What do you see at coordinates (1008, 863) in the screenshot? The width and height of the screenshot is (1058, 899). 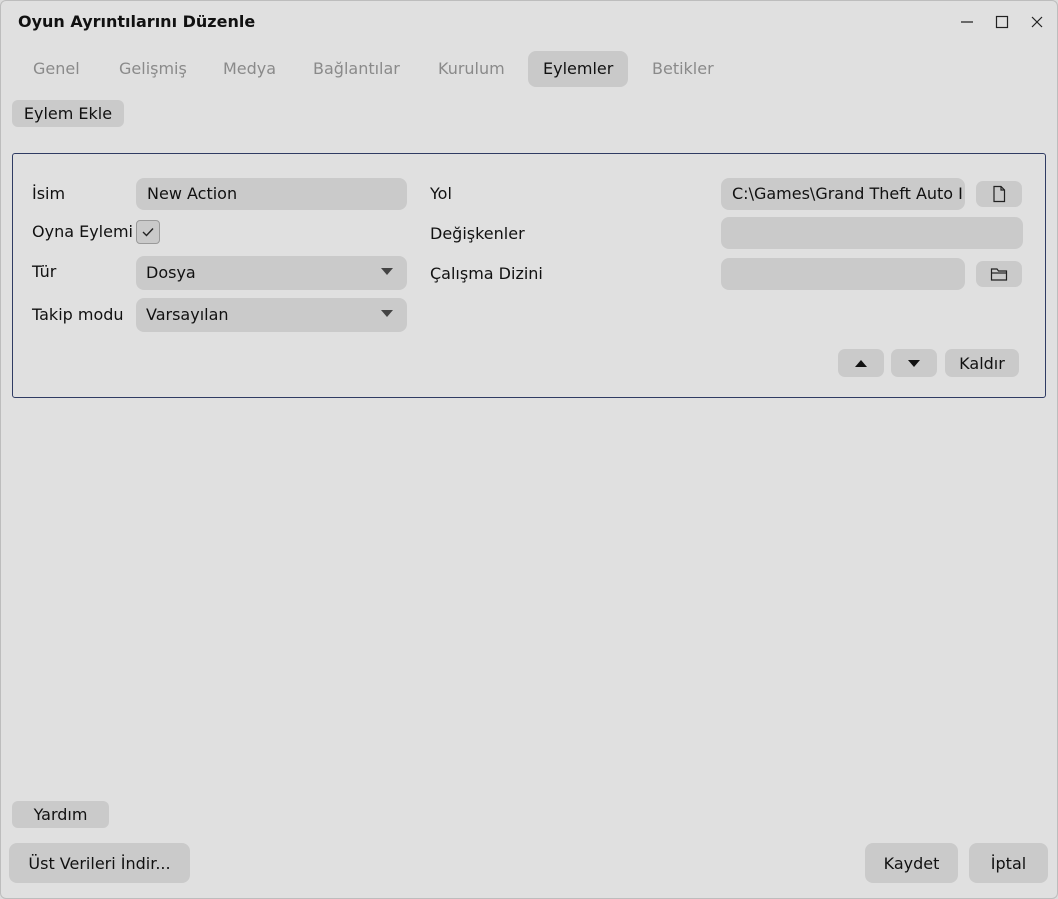 I see `cancel-button: İptal` at bounding box center [1008, 863].